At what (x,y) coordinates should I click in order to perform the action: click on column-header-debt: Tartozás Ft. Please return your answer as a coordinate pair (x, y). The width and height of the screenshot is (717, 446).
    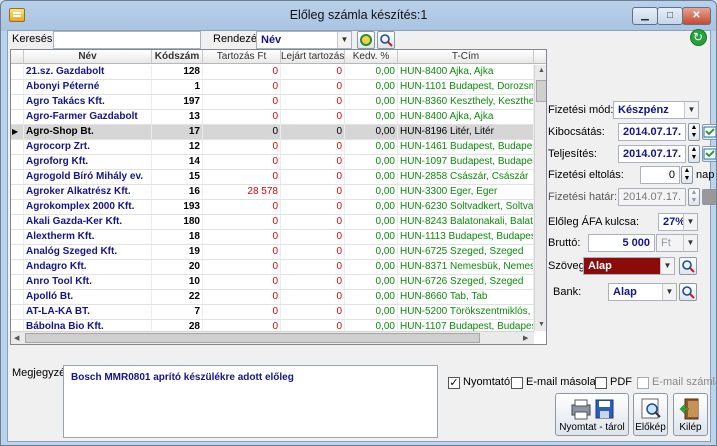
    Looking at the image, I should click on (242, 57).